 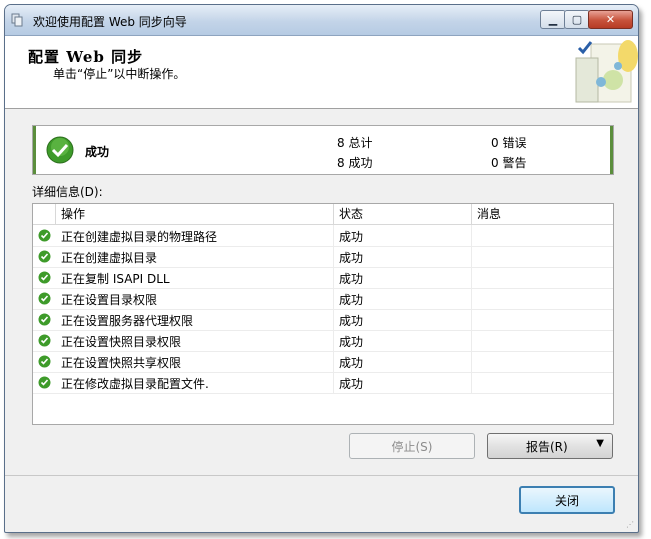 What do you see at coordinates (321, 72) in the screenshot?
I see `wizard-header: 配置 Web 同步 单击“停止”以中断操作。` at bounding box center [321, 72].